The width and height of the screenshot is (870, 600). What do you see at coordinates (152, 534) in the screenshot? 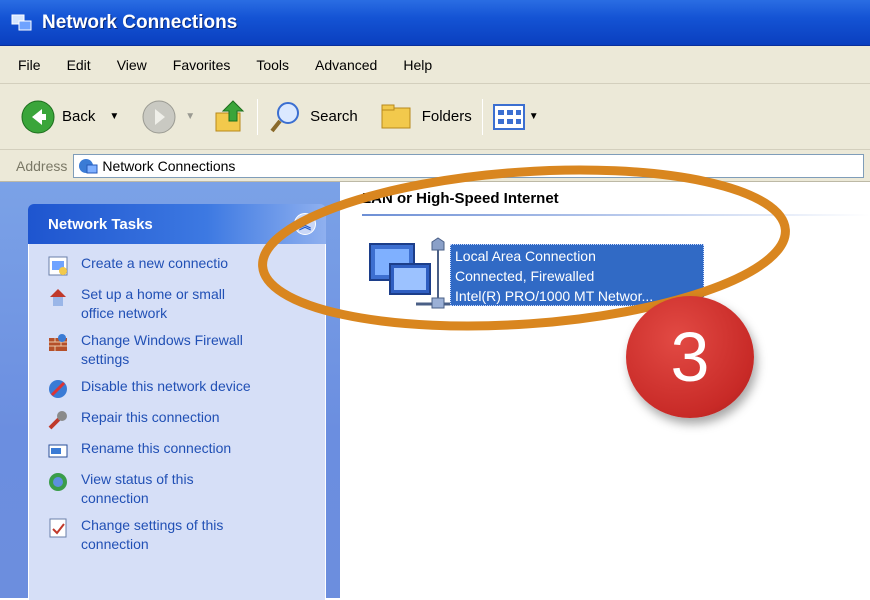
I see `task-label: Change settings of this connection` at bounding box center [152, 534].